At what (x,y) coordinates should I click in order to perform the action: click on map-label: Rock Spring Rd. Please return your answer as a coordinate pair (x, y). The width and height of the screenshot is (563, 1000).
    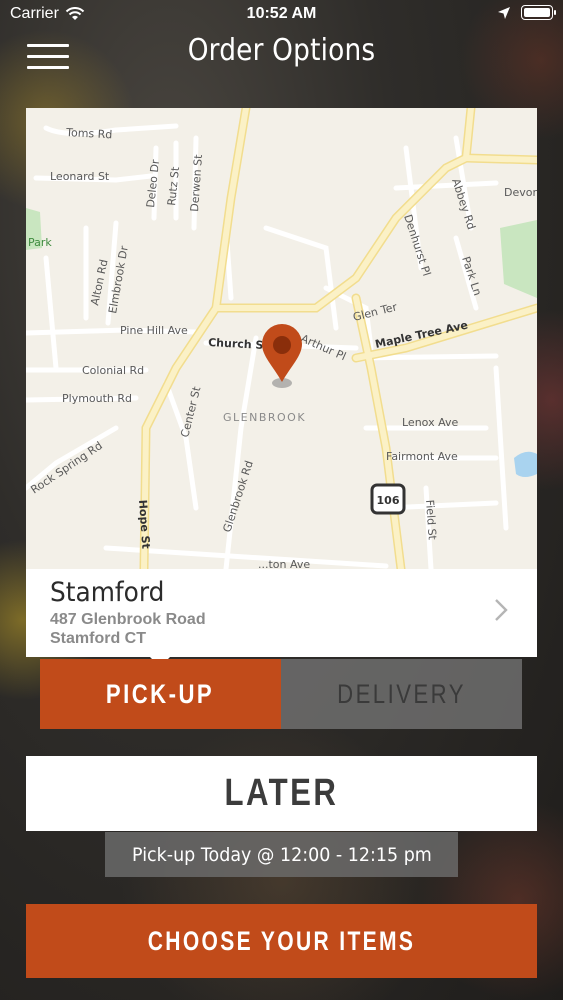
    Looking at the image, I should click on (66, 467).